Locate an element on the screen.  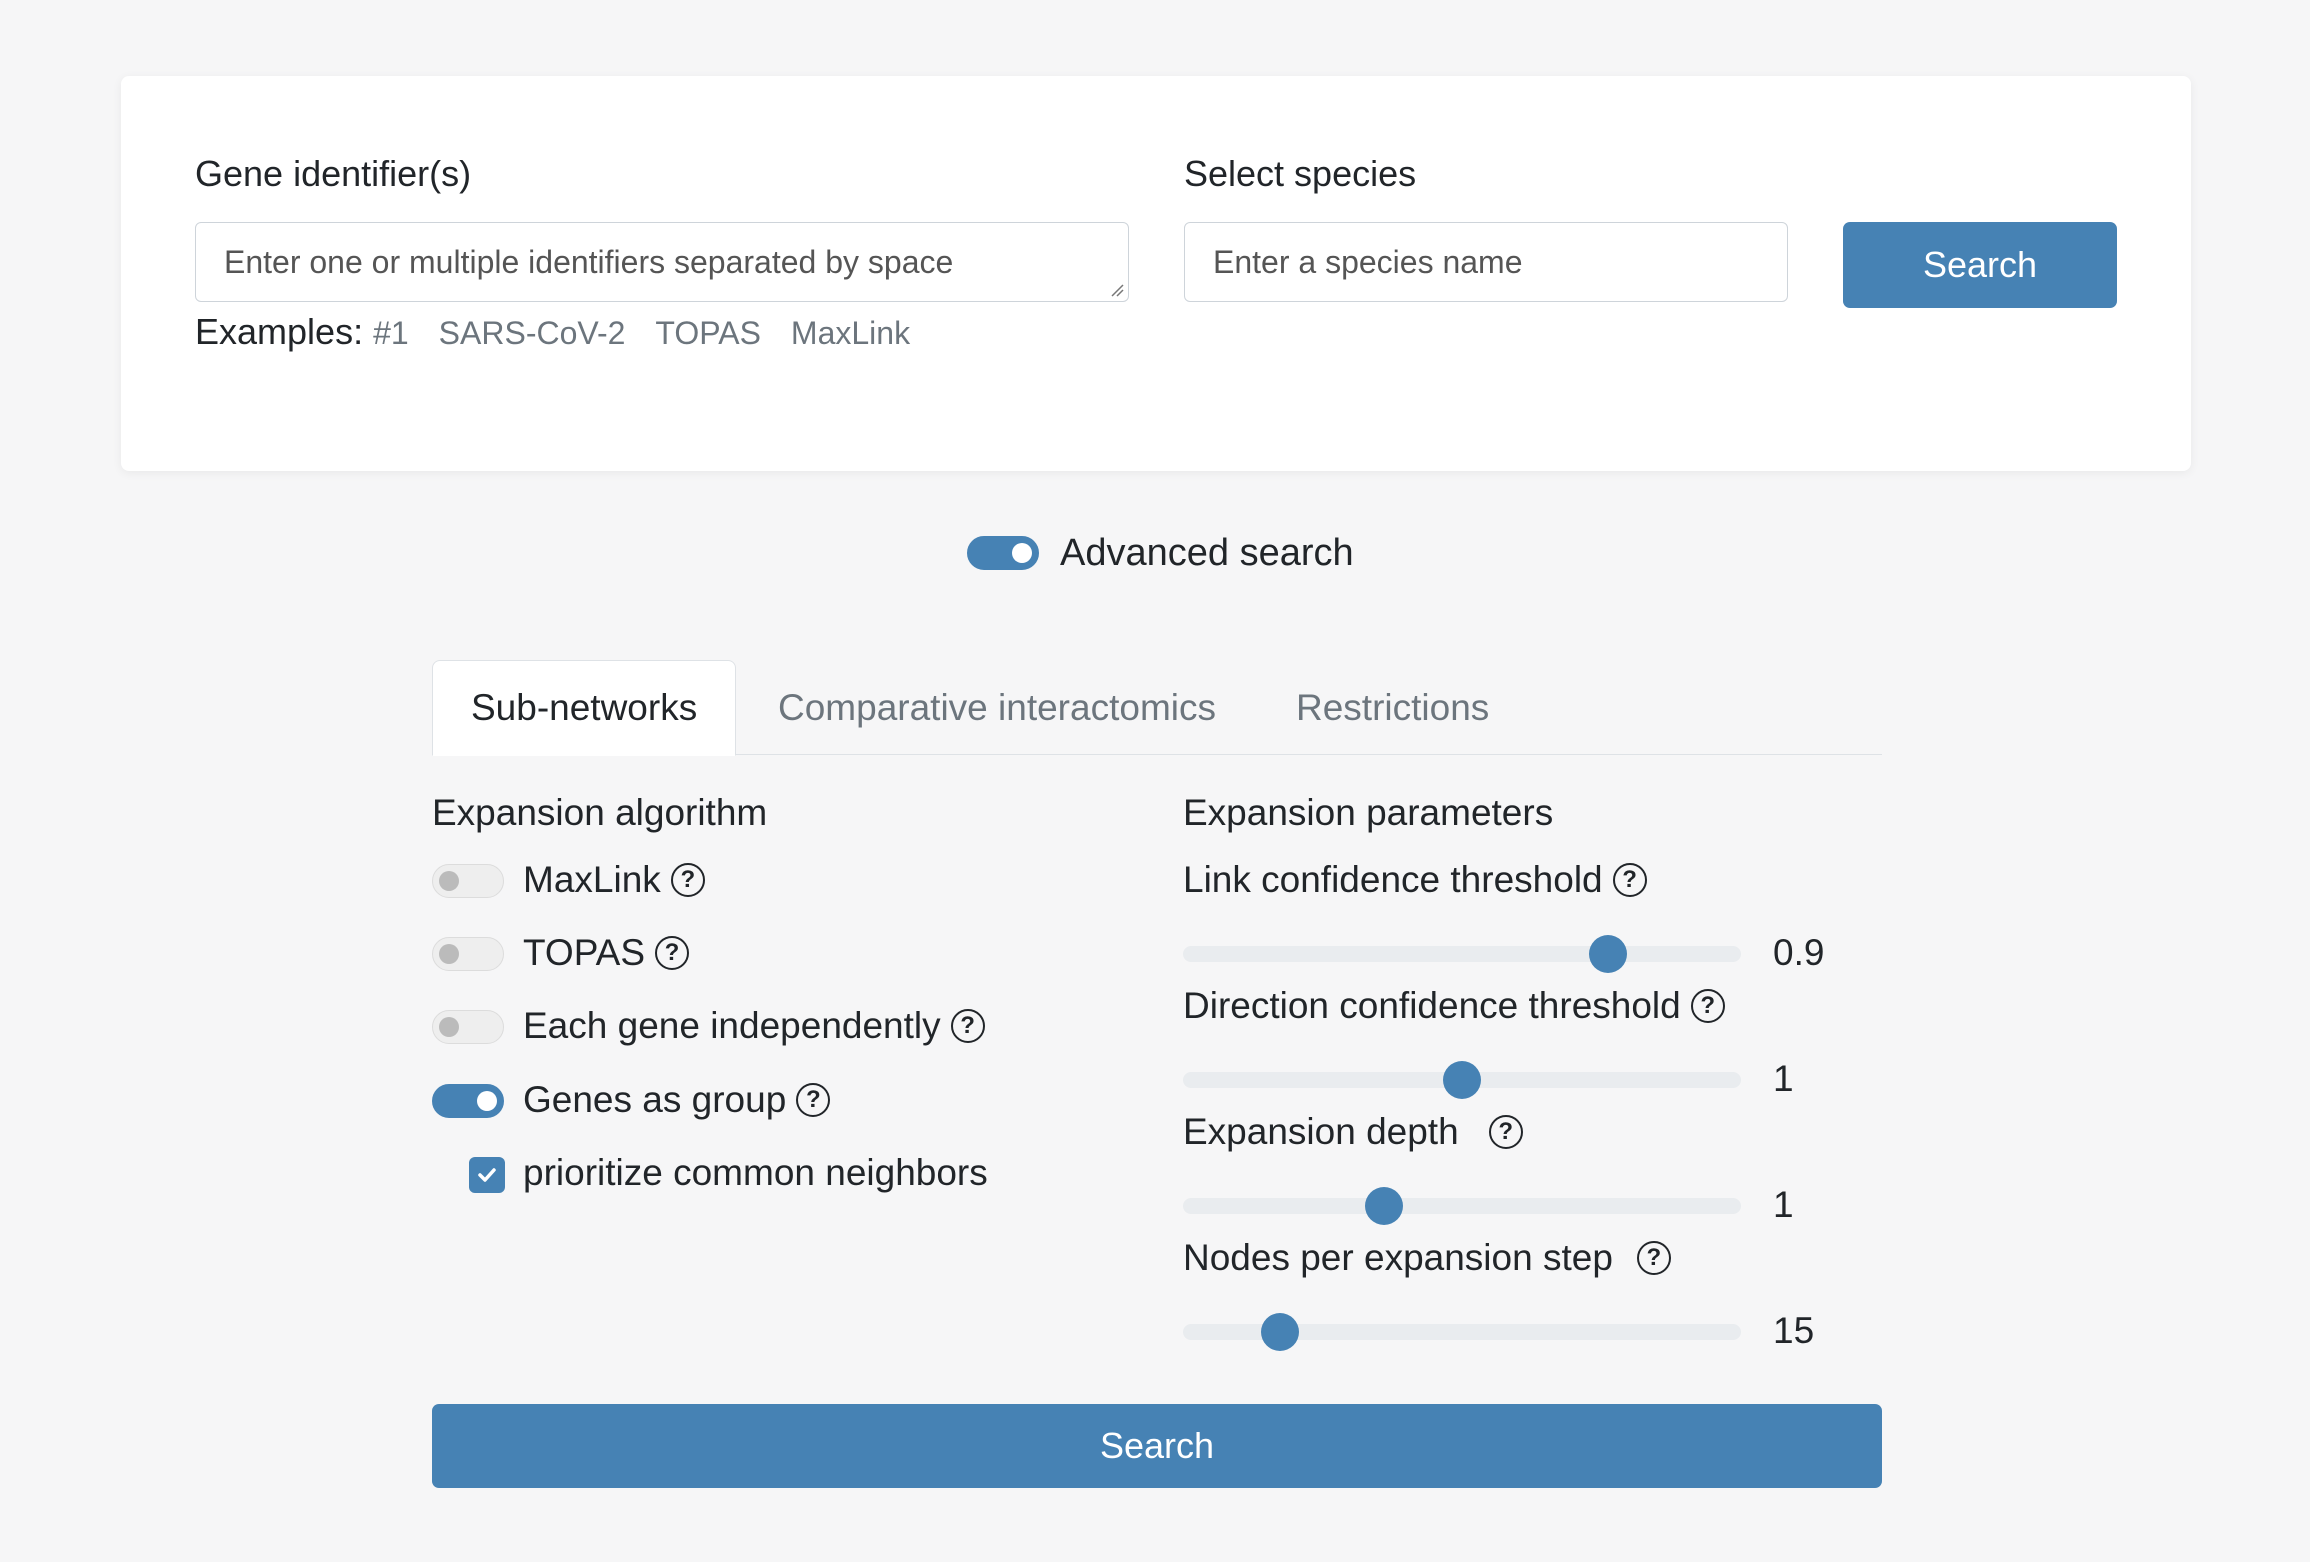
species-placeholder: Enter a species name is located at coordinates (1368, 261).